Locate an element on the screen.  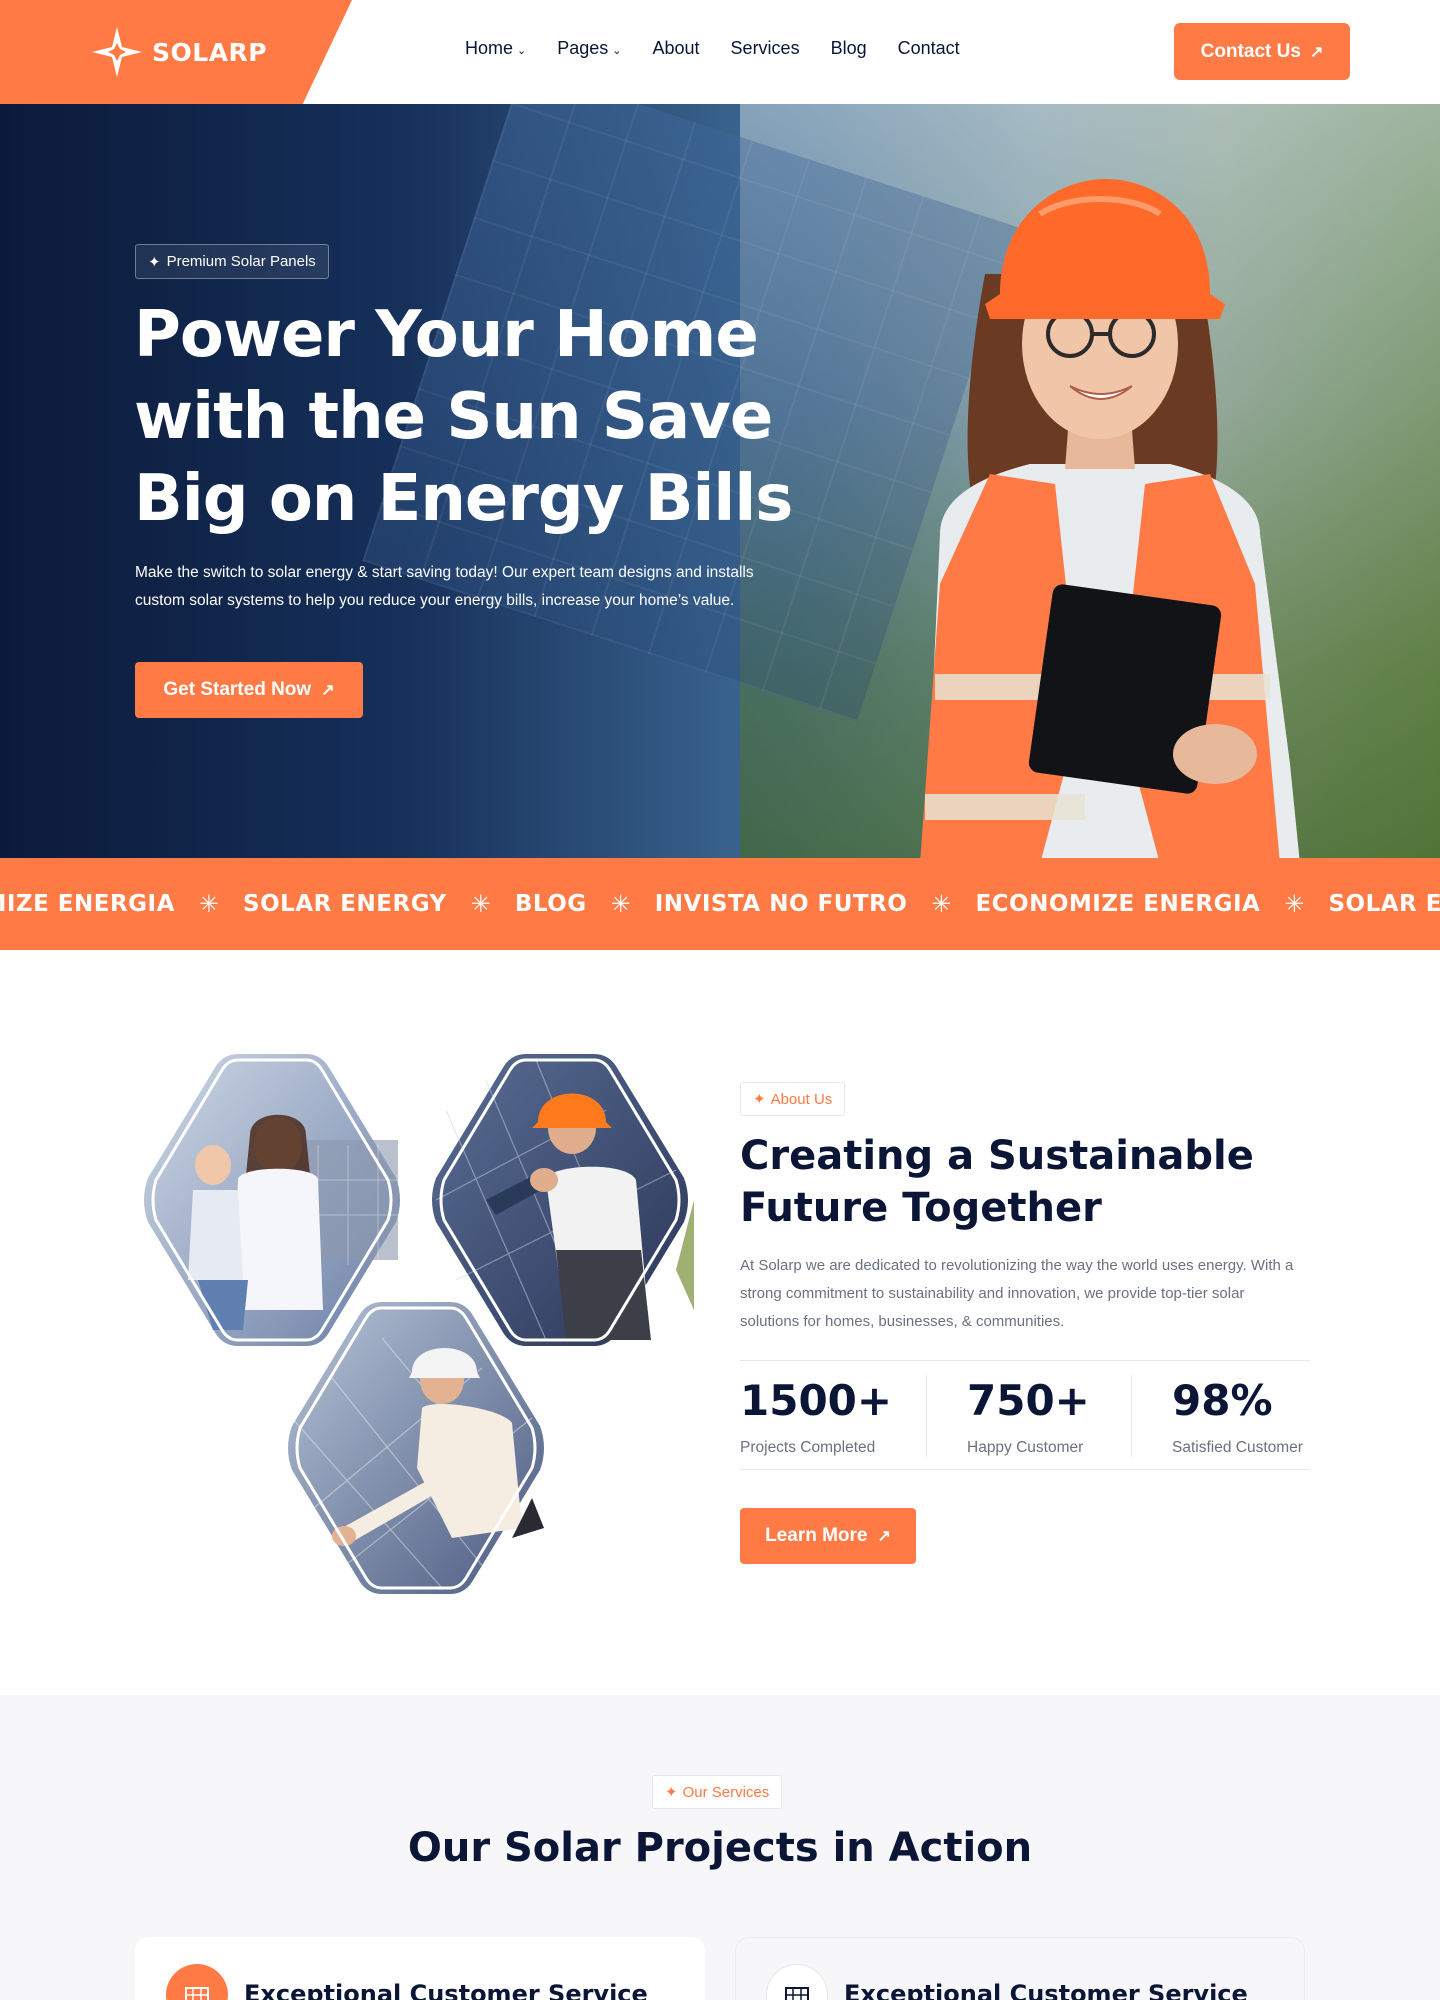
nav-blog-label: Blog is located at coordinates (848, 48).